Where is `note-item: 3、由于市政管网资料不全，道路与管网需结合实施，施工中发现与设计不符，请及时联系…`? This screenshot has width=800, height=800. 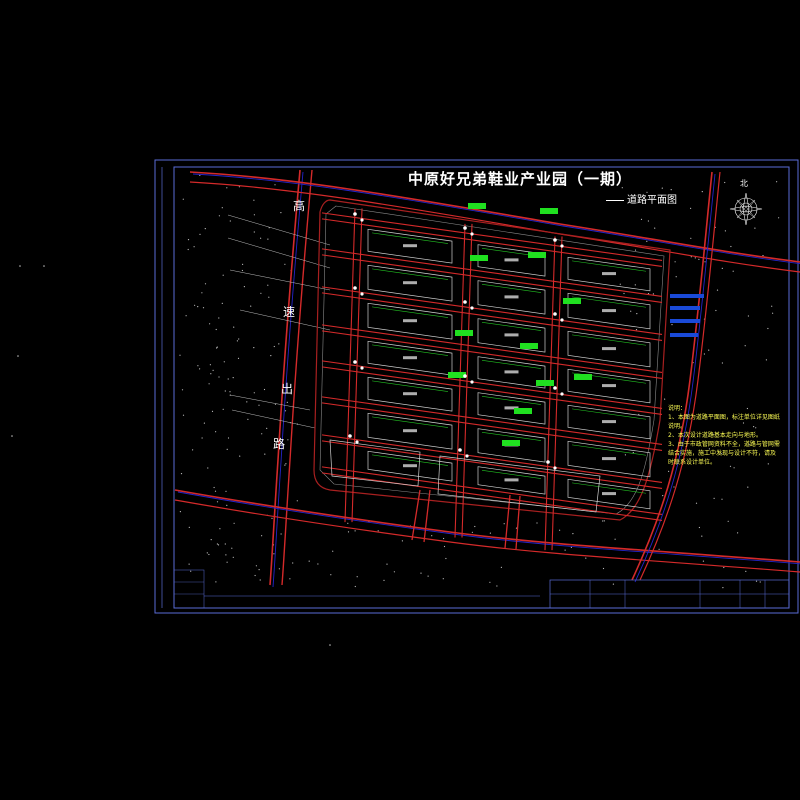 note-item: 3、由于市政管网资料不全，道路与管网需结合实施，施工中发现与设计不符，请及时联系… is located at coordinates (724, 453).